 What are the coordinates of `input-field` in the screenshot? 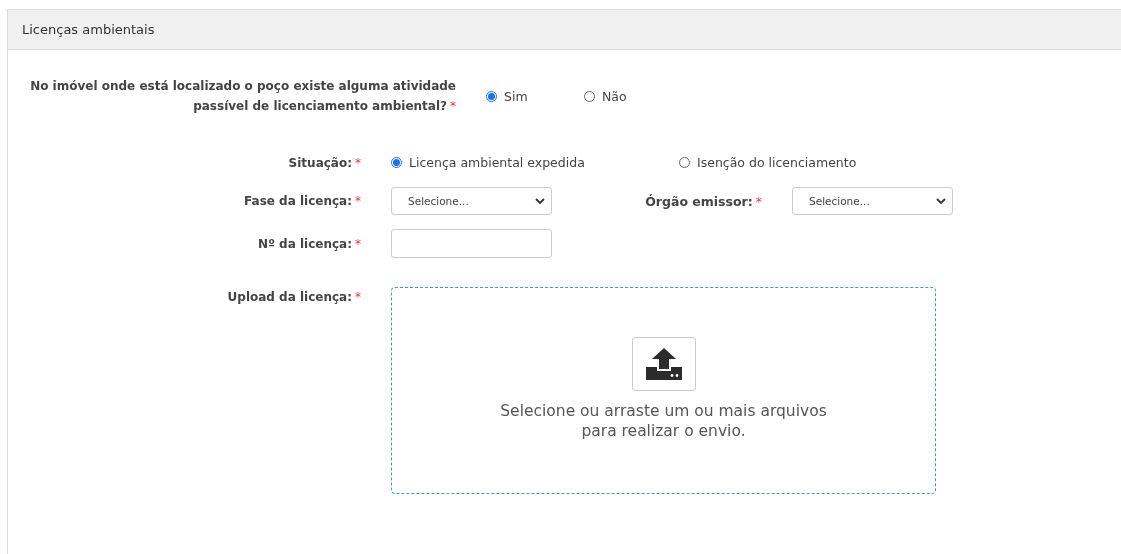 It's located at (471, 243).